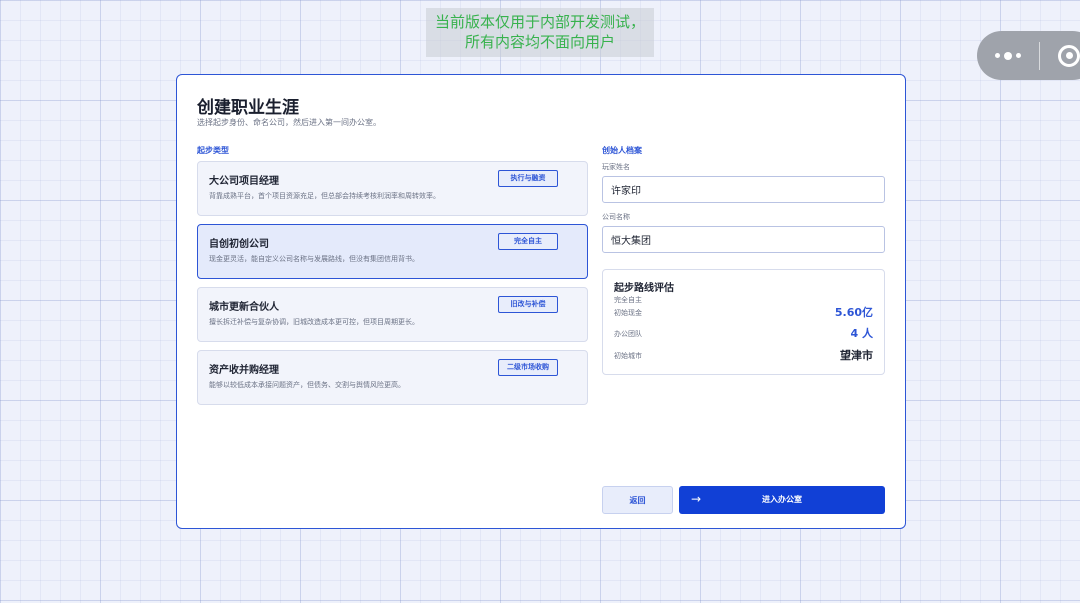  Describe the element at coordinates (248, 108) in the screenshot. I see `page-title: 创建职业生涯` at that location.